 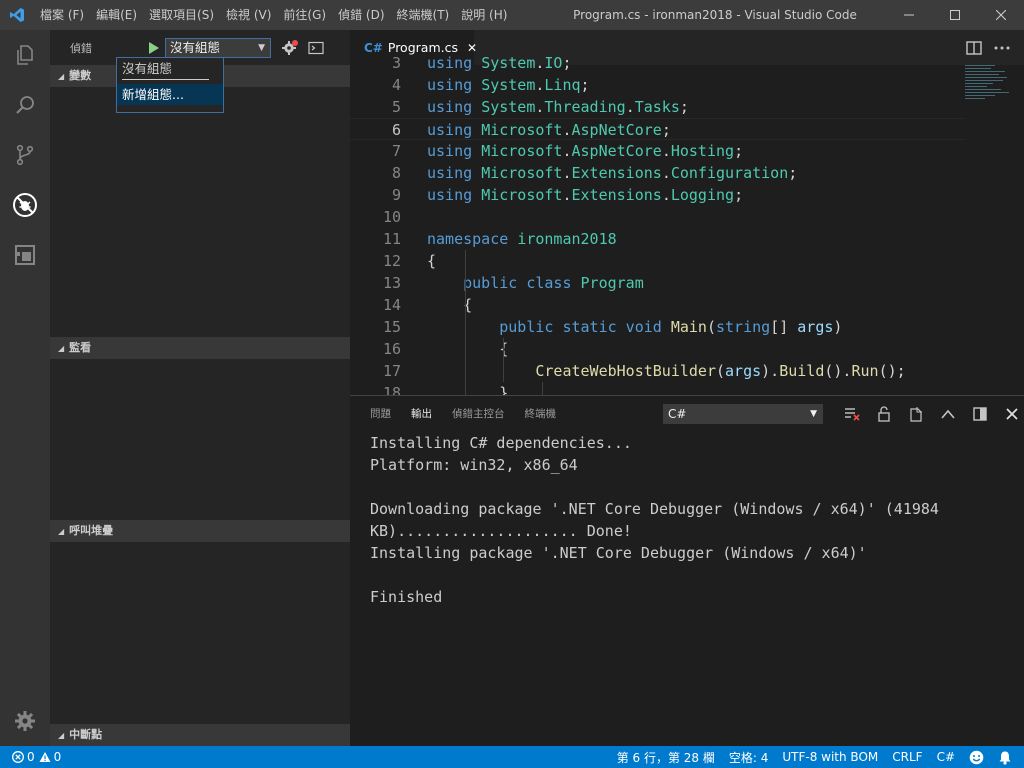 I want to click on feedback-smiley-icon, so click(x=976, y=757).